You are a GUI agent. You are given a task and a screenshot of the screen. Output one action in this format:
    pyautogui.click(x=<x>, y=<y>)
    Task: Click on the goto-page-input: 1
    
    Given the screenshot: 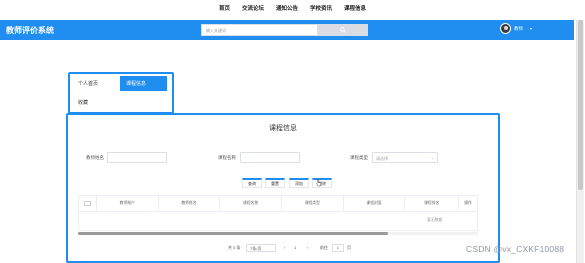 What is the action you would take?
    pyautogui.click(x=338, y=248)
    